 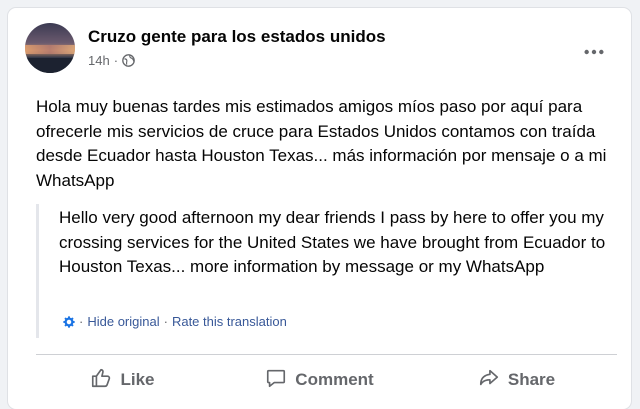 What do you see at coordinates (137, 379) in the screenshot?
I see `like-label: Like` at bounding box center [137, 379].